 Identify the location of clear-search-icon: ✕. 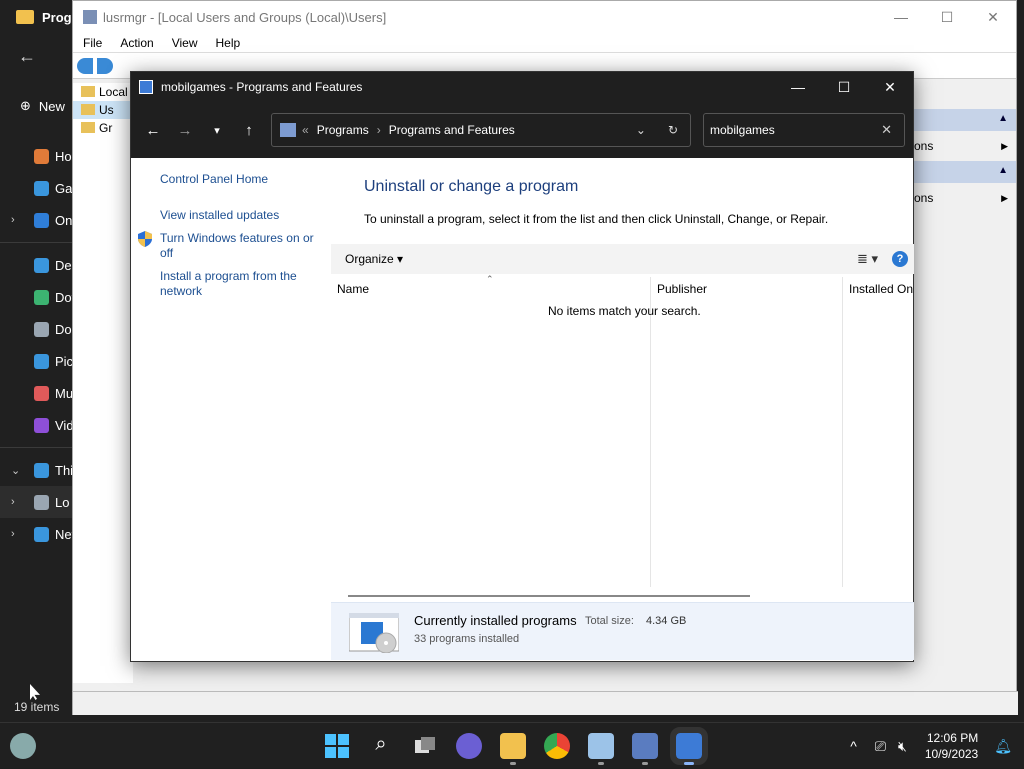
(886, 130).